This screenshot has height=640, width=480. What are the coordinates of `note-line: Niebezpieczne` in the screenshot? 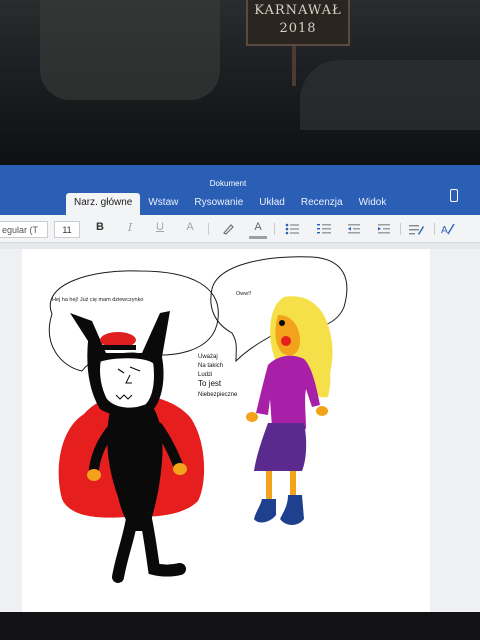 It's located at (218, 395).